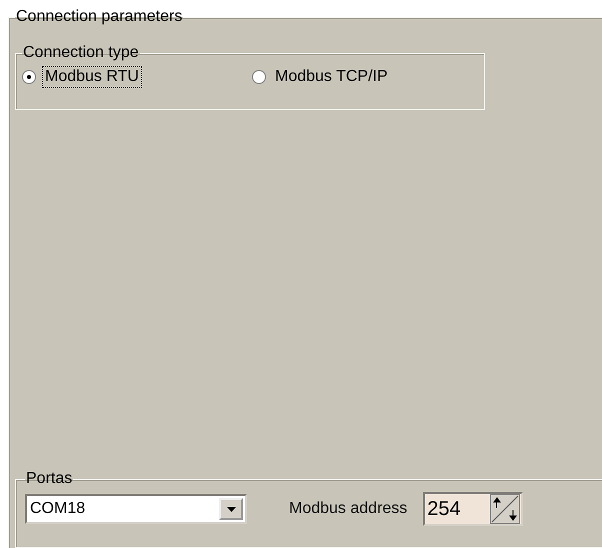 This screenshot has height=548, width=602. Describe the element at coordinates (348, 509) in the screenshot. I see `address-label: Modbus address` at that location.